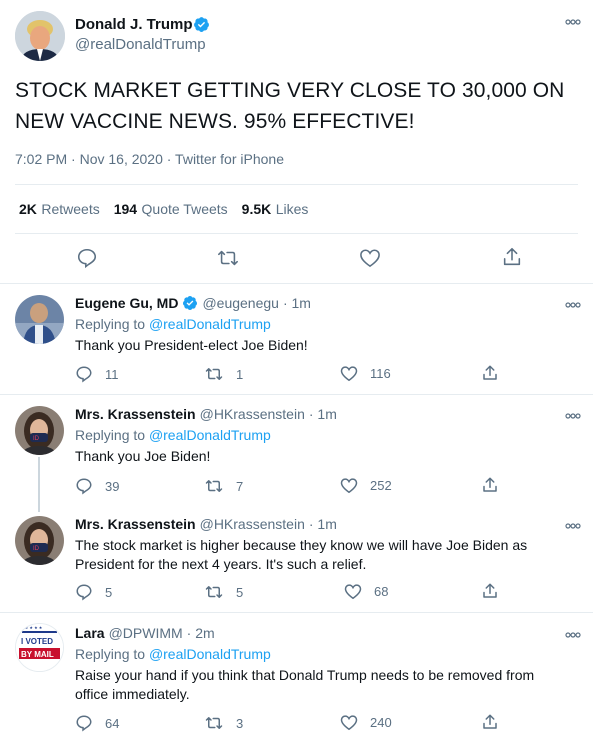 This screenshot has width=593, height=743. What do you see at coordinates (240, 486) in the screenshot?
I see `retweet-count: 7` at bounding box center [240, 486].